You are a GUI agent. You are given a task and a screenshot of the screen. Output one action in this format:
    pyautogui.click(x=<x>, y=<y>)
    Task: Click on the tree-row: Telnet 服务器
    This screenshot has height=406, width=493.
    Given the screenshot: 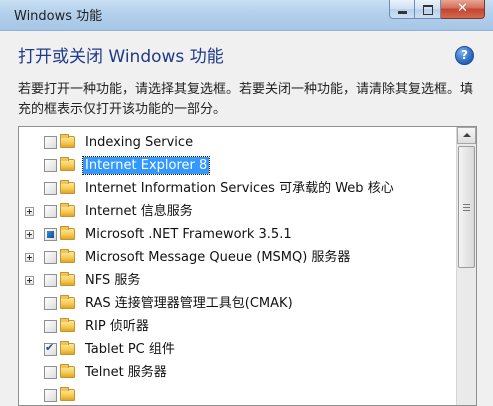 What is the action you would take?
    pyautogui.click(x=237, y=372)
    